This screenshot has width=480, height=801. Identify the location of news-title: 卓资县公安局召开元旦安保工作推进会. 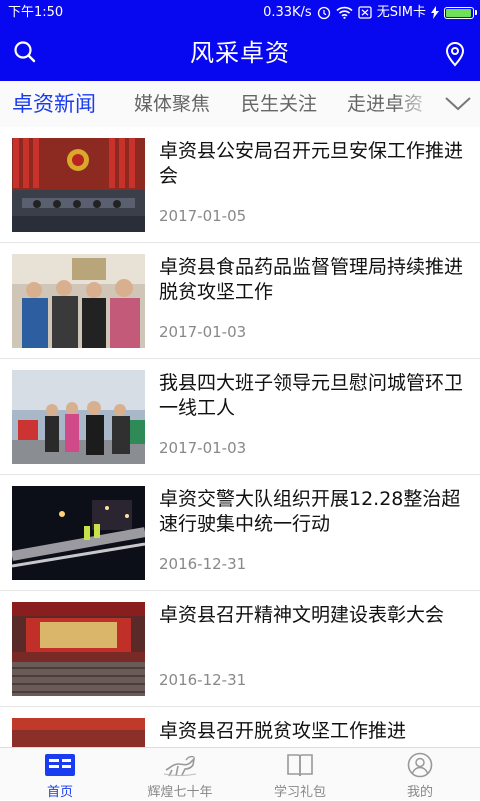
(311, 163).